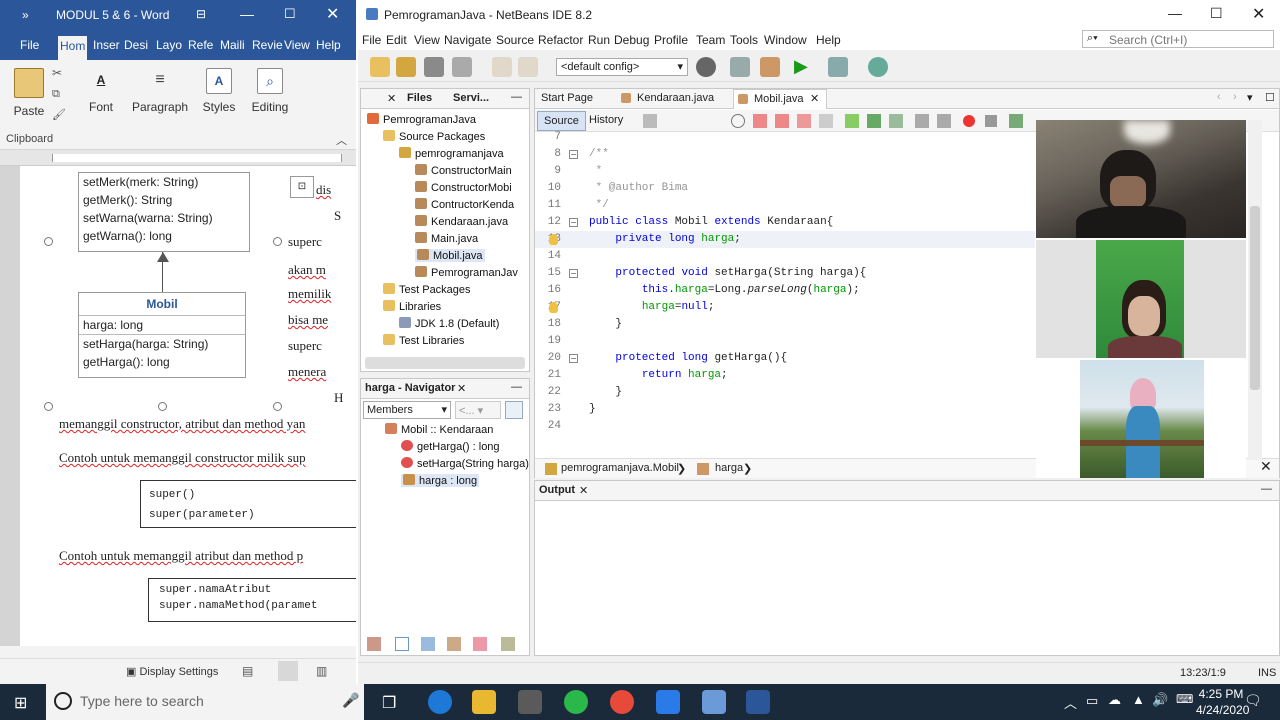  Describe the element at coordinates (576, 702) in the screenshot. I see `whatsapp-icon` at that location.